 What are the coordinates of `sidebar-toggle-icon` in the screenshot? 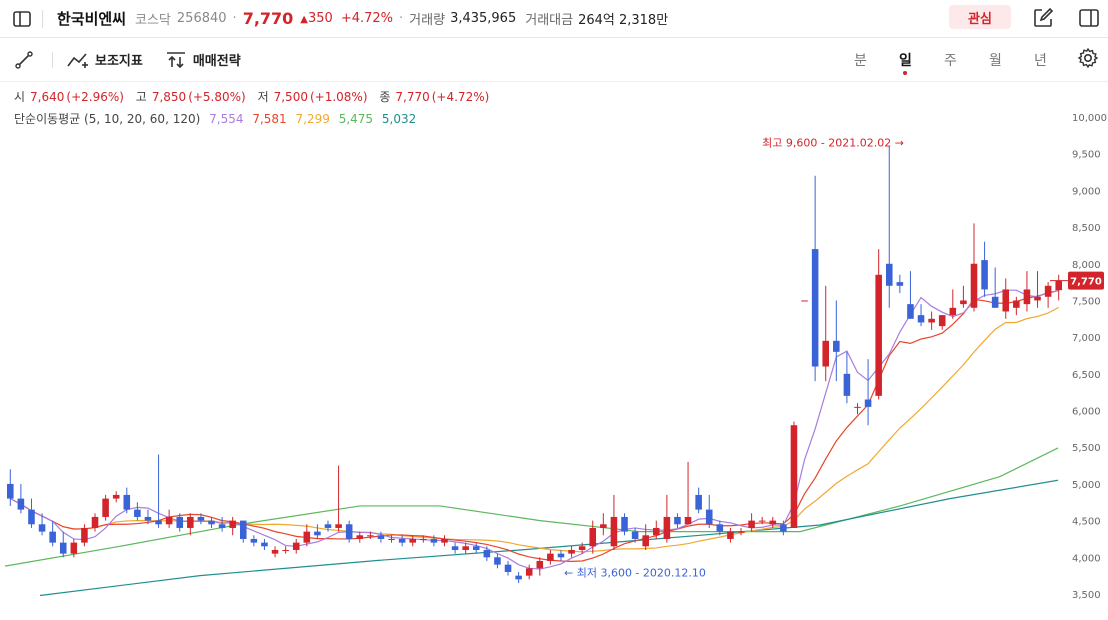 It's located at (22, 19).